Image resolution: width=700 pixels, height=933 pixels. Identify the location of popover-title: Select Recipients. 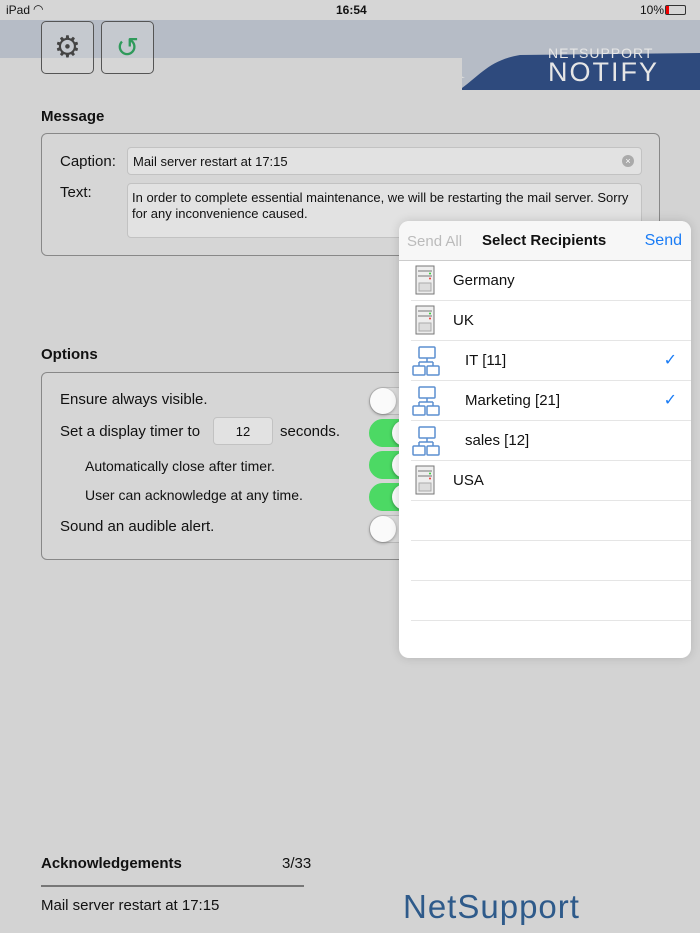
(544, 240).